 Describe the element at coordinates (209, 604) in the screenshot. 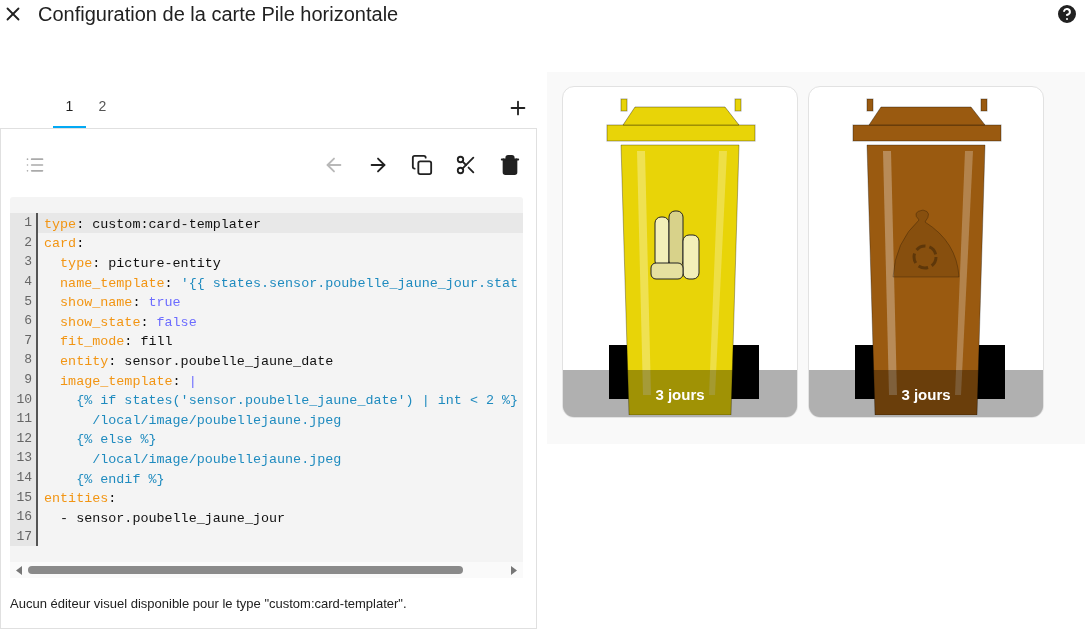

I see `notice-text: Aucun éditeur visuel disponible pour le type "custom:card-templater".` at that location.